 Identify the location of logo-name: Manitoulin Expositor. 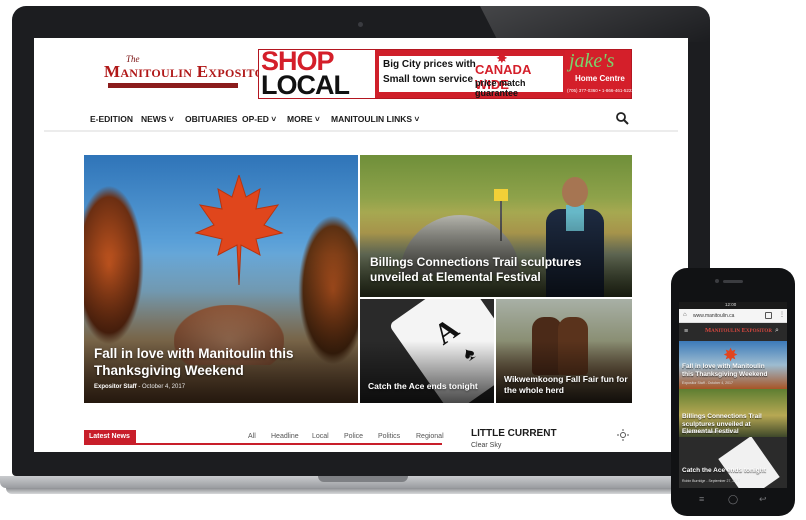
(189, 71).